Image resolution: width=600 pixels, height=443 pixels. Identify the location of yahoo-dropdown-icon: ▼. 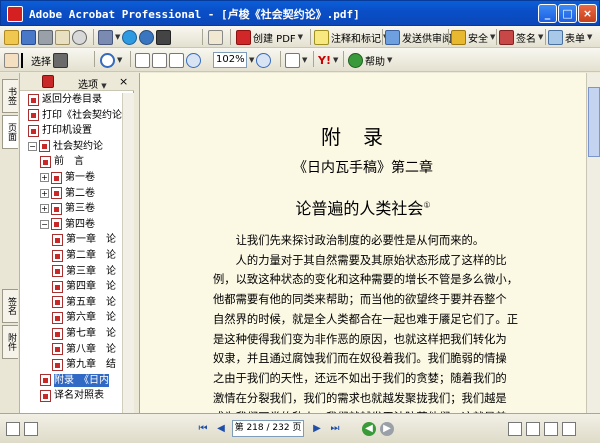
(335, 60).